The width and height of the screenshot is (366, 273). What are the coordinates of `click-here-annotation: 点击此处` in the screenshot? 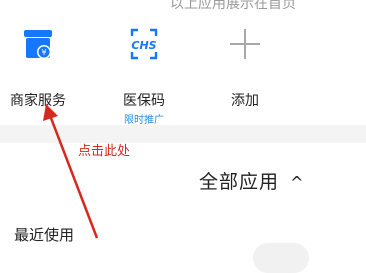 It's located at (104, 151).